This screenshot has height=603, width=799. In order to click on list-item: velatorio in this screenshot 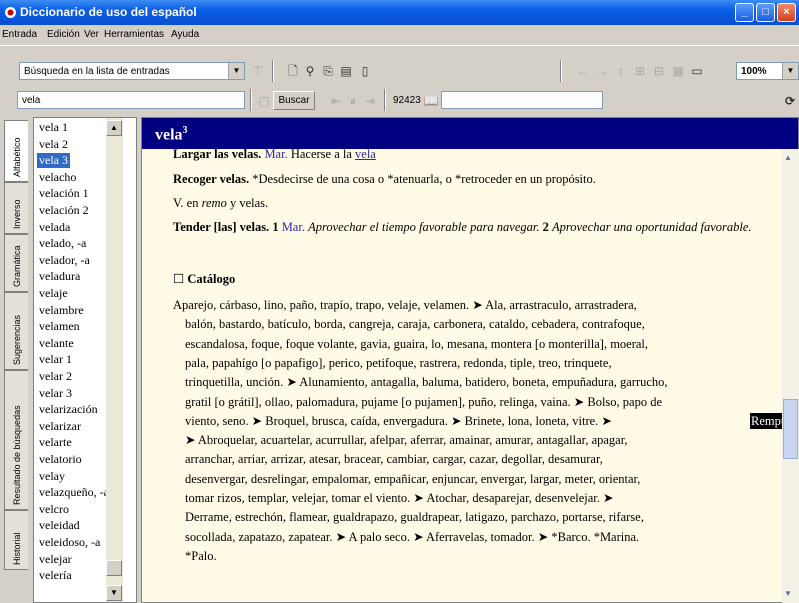, I will do `click(60, 459)`.